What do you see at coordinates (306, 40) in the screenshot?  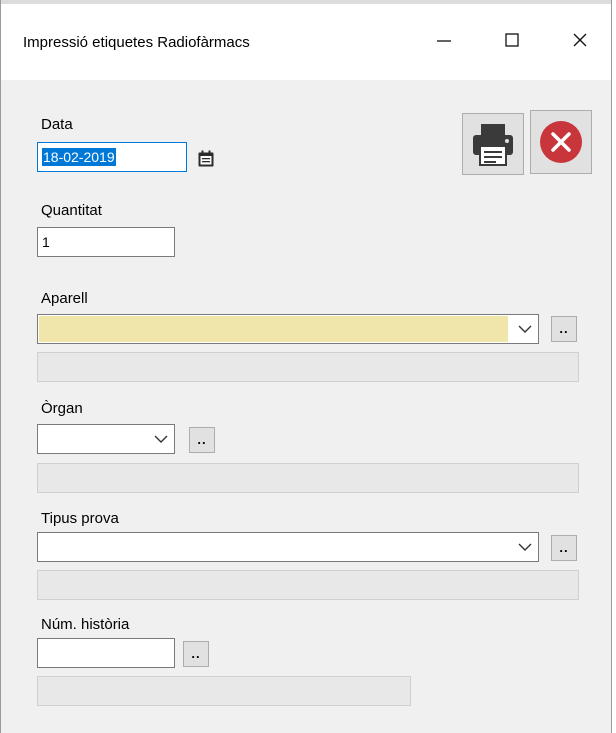 I see `title-bar: Impressió etiquetes Radiofàrmacs` at bounding box center [306, 40].